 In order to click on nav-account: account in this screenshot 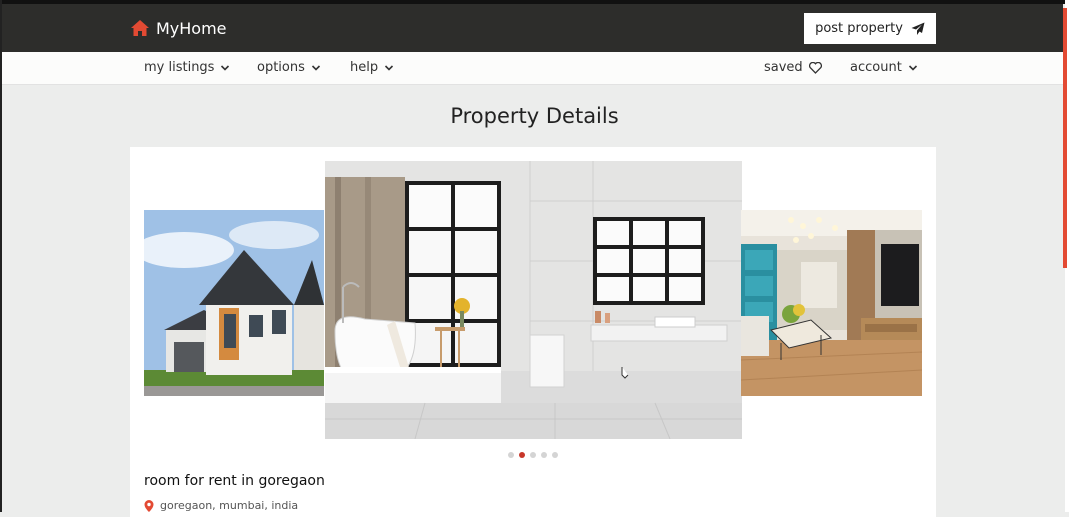, I will do `click(884, 67)`.